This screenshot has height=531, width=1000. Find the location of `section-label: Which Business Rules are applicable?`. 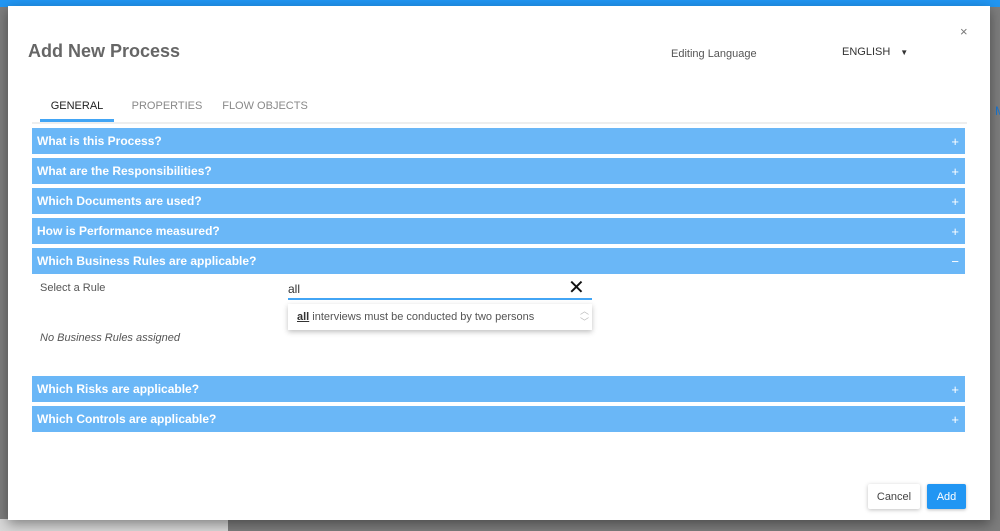

section-label: Which Business Rules are applicable? is located at coordinates (147, 261).